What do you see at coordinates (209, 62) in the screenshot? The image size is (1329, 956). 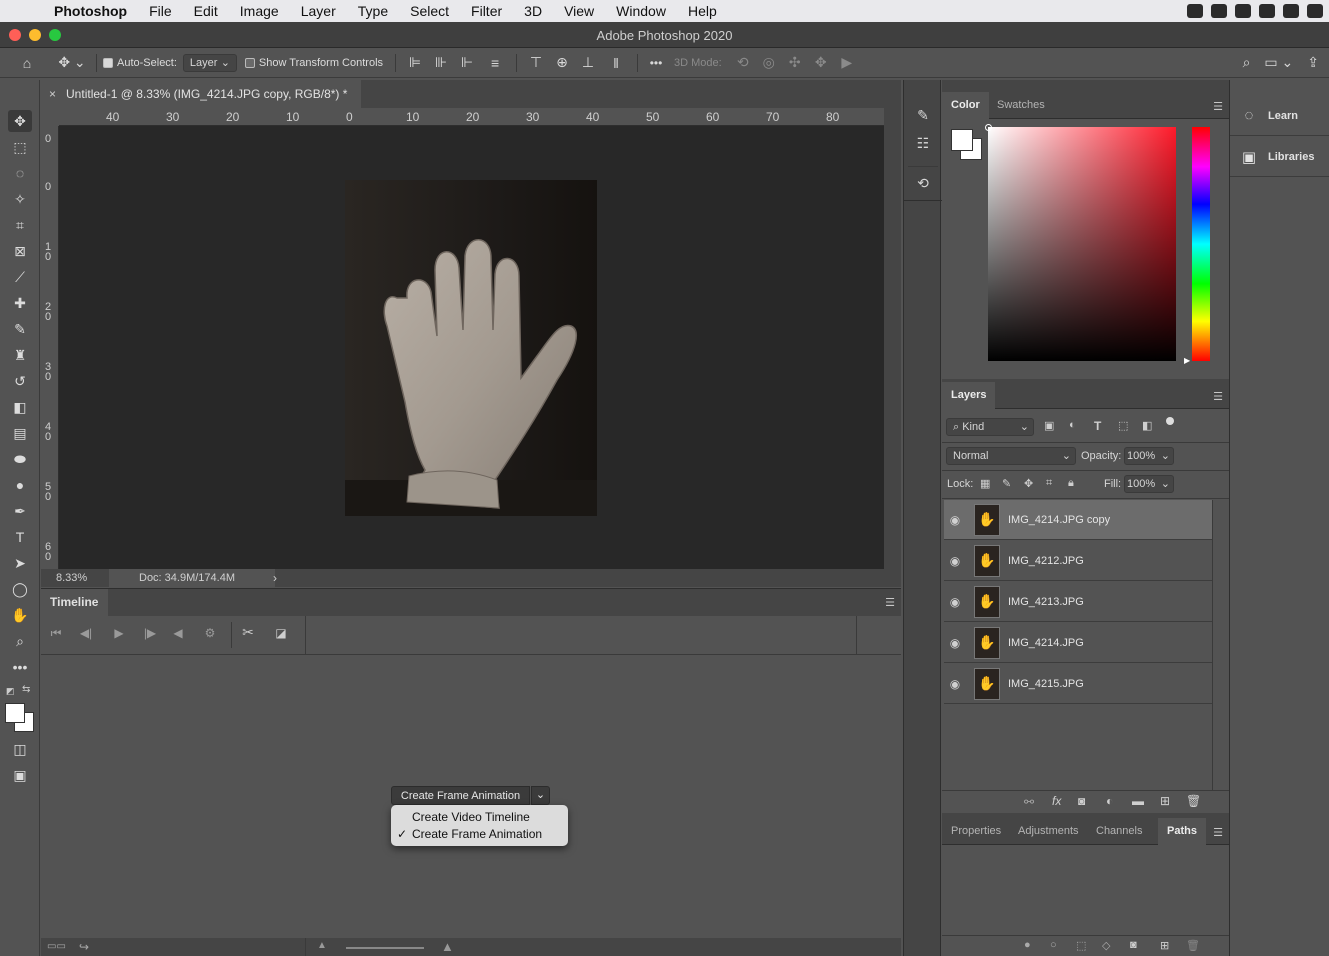 I see `auto-select-dropdown: Layer ⌄` at bounding box center [209, 62].